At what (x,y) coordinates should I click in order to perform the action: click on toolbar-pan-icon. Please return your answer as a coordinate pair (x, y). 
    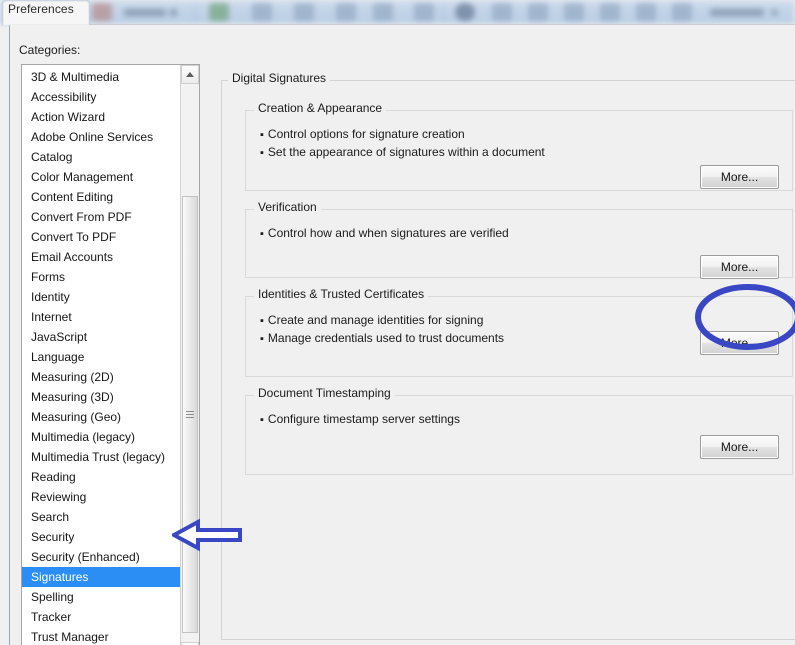
    Looking at the image, I should click on (574, 12).